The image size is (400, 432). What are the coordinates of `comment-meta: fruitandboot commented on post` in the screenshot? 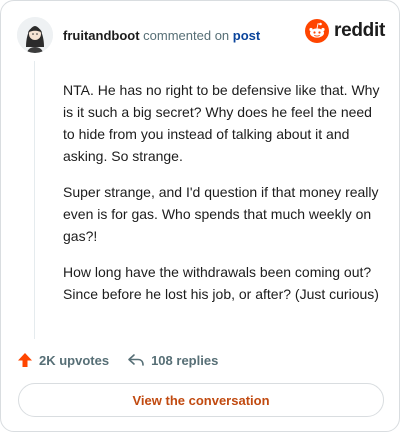 It's located at (161, 35).